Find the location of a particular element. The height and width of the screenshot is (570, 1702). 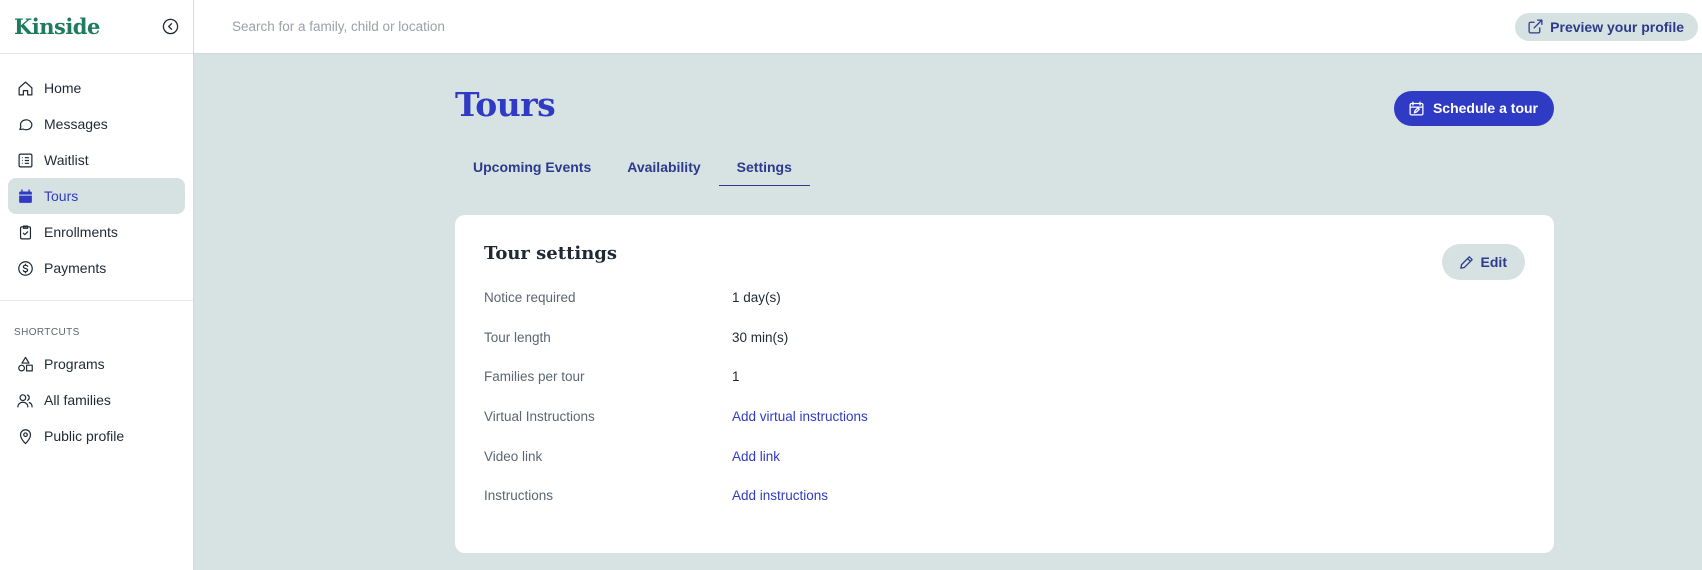

users-icon is located at coordinates (25, 400).